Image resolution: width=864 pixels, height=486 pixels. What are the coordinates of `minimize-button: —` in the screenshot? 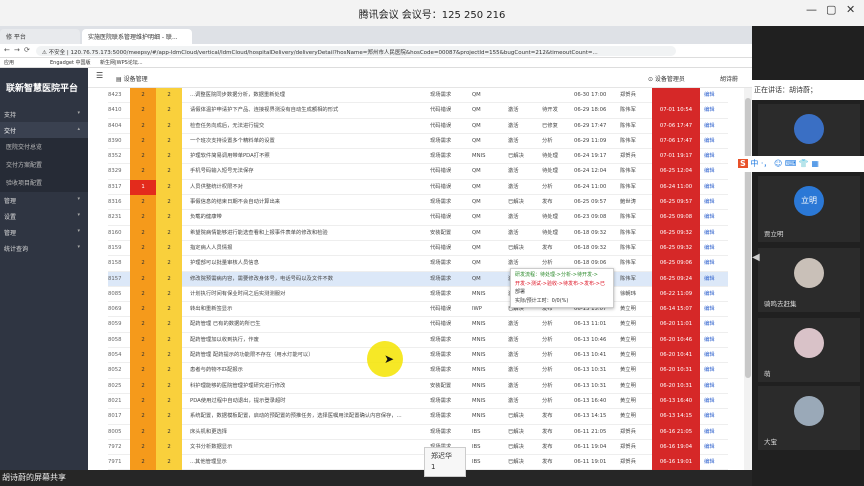 It's located at (811, 9).